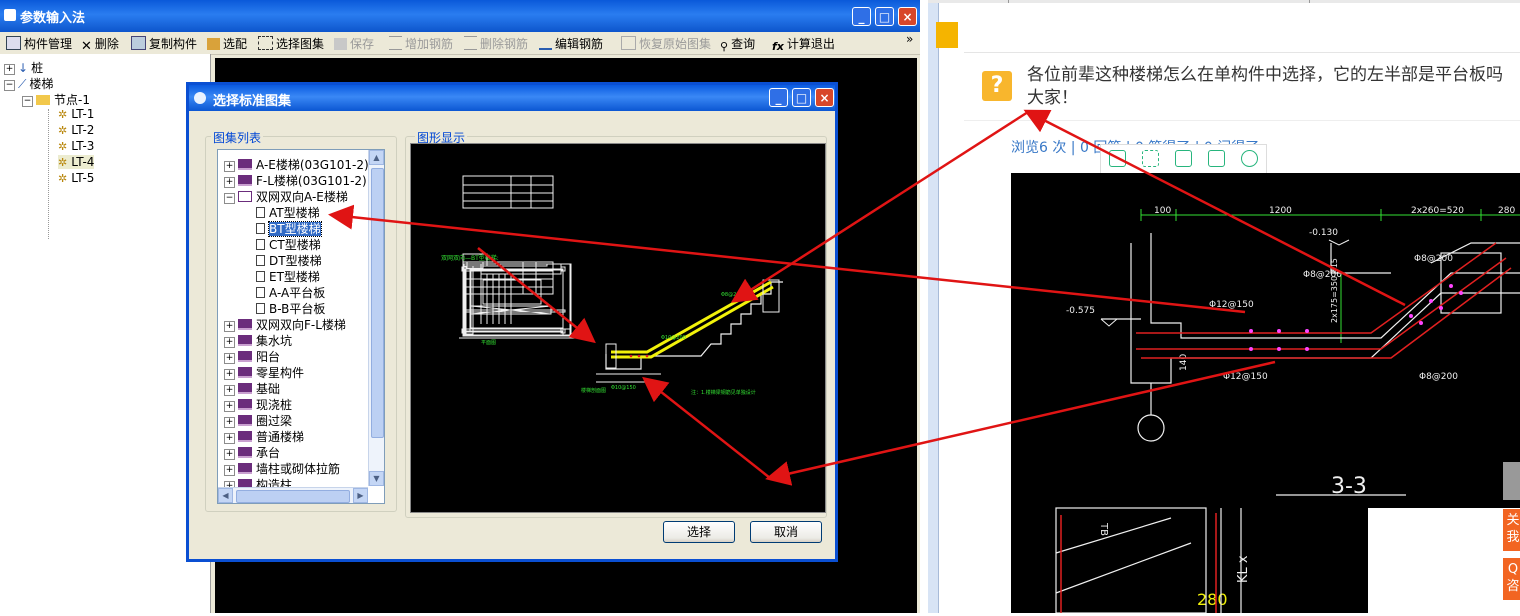 This screenshot has width=1520, height=616. Describe the element at coordinates (268, 453) in the screenshot. I see `atlas-item-label: 承台` at that location.